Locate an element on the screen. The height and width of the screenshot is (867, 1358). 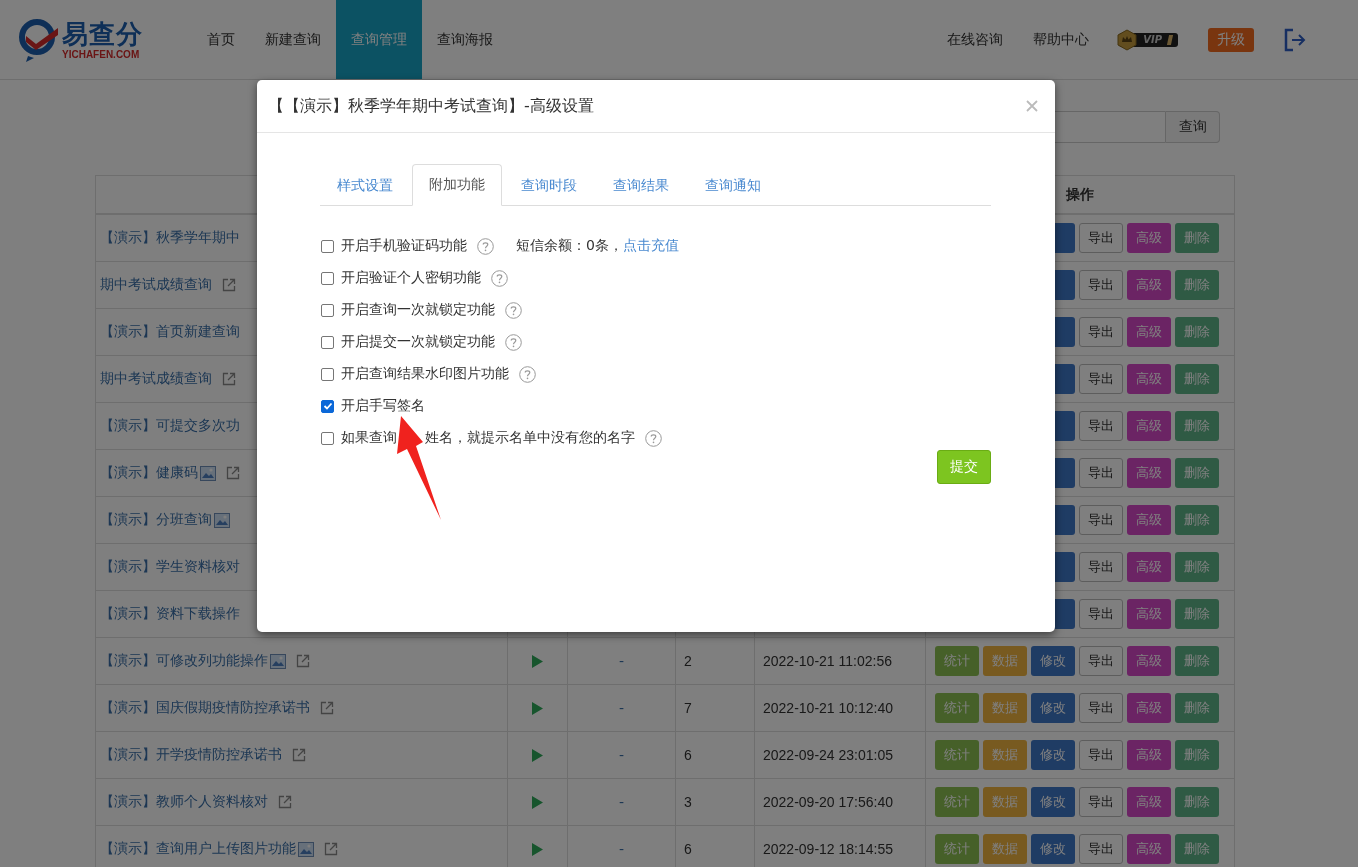
header-link: 帮助中心 is located at coordinates (1061, 39).